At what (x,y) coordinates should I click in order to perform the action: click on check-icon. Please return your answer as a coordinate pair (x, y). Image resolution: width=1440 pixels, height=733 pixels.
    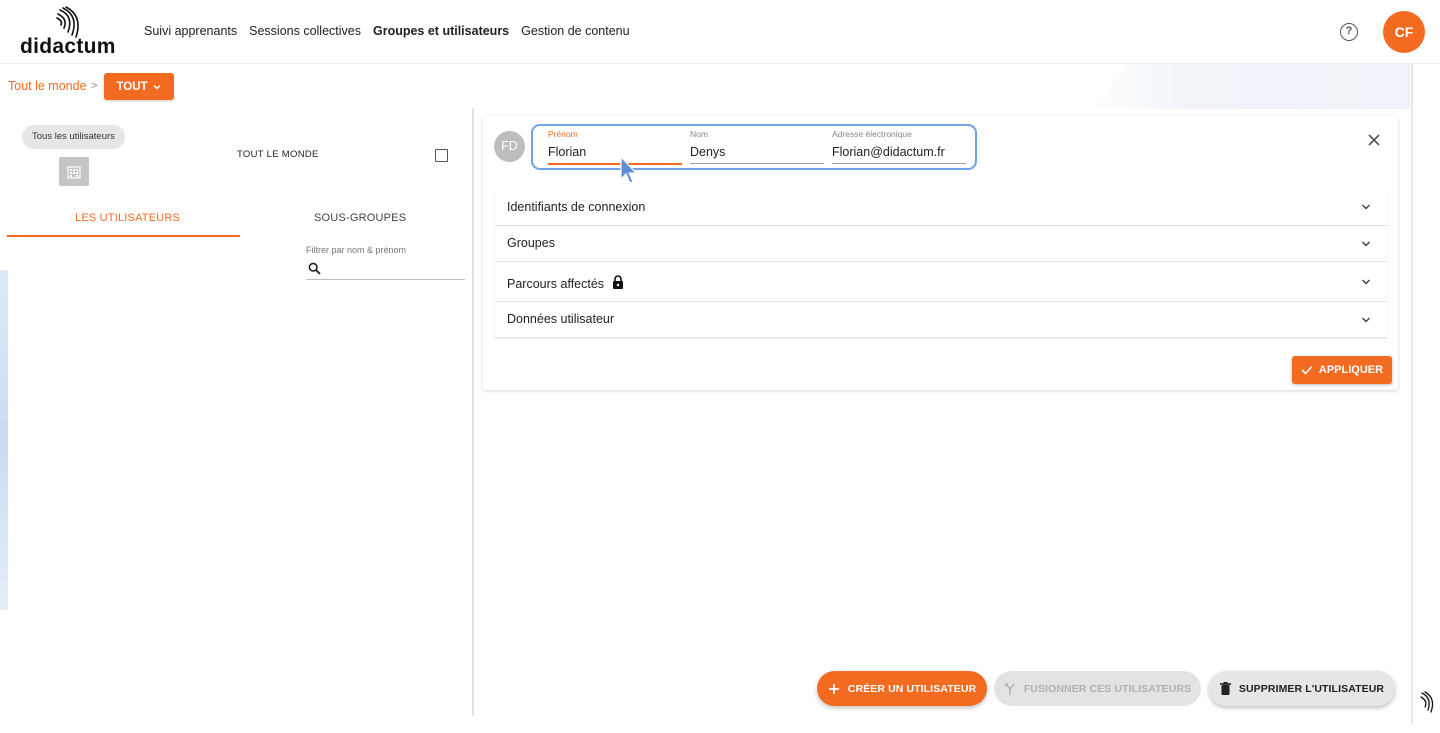
    Looking at the image, I should click on (1307, 370).